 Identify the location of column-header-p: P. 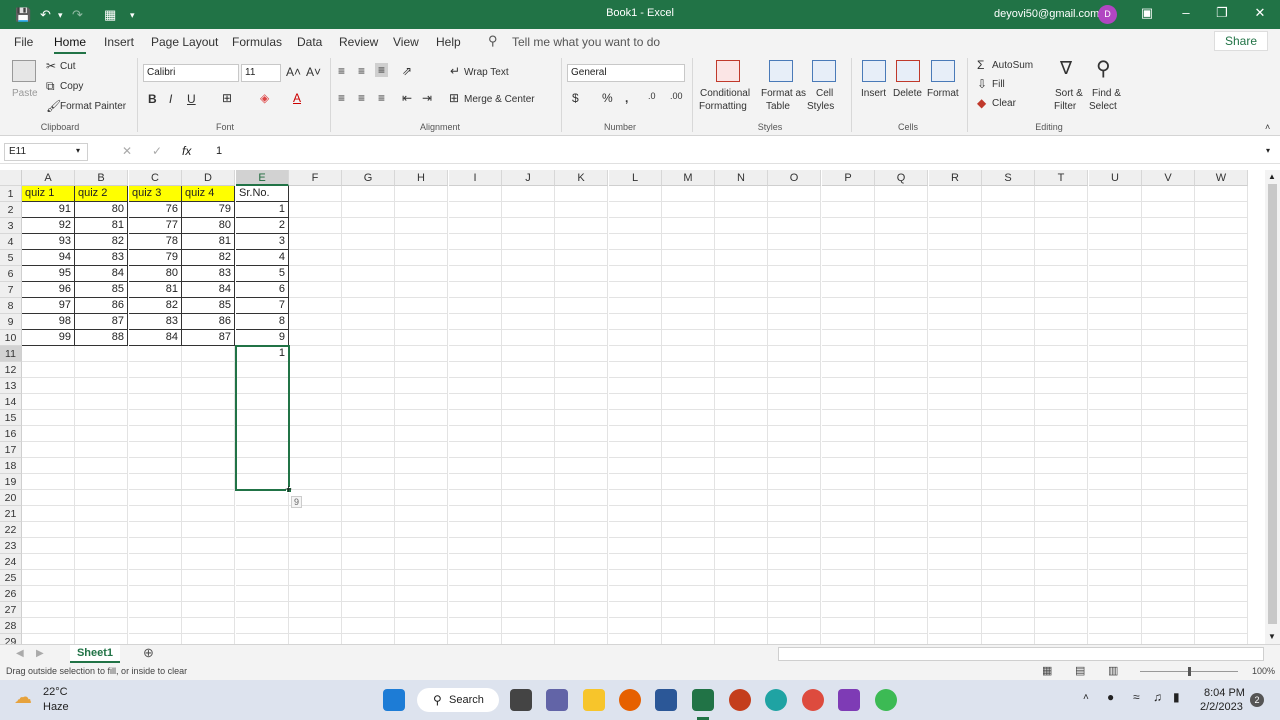
(848, 178).